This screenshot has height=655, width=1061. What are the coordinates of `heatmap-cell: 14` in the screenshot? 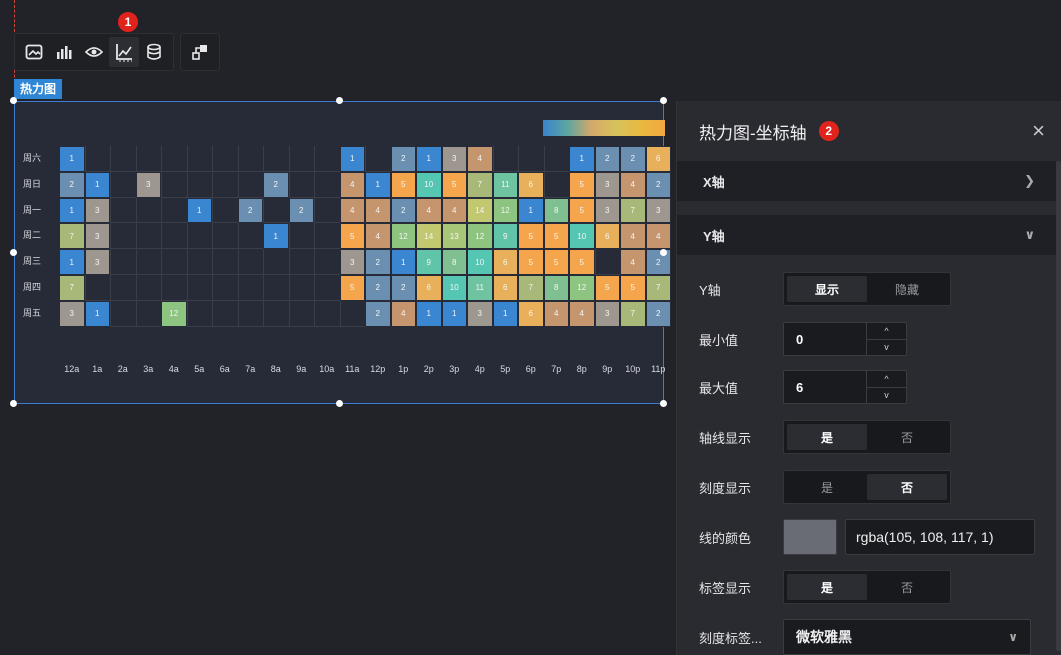 It's located at (429, 236).